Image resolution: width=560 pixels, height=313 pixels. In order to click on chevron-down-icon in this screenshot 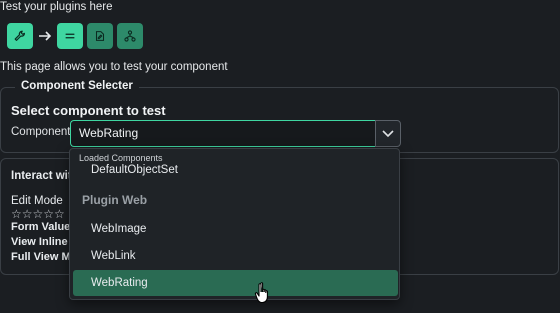, I will do `click(388, 133)`.